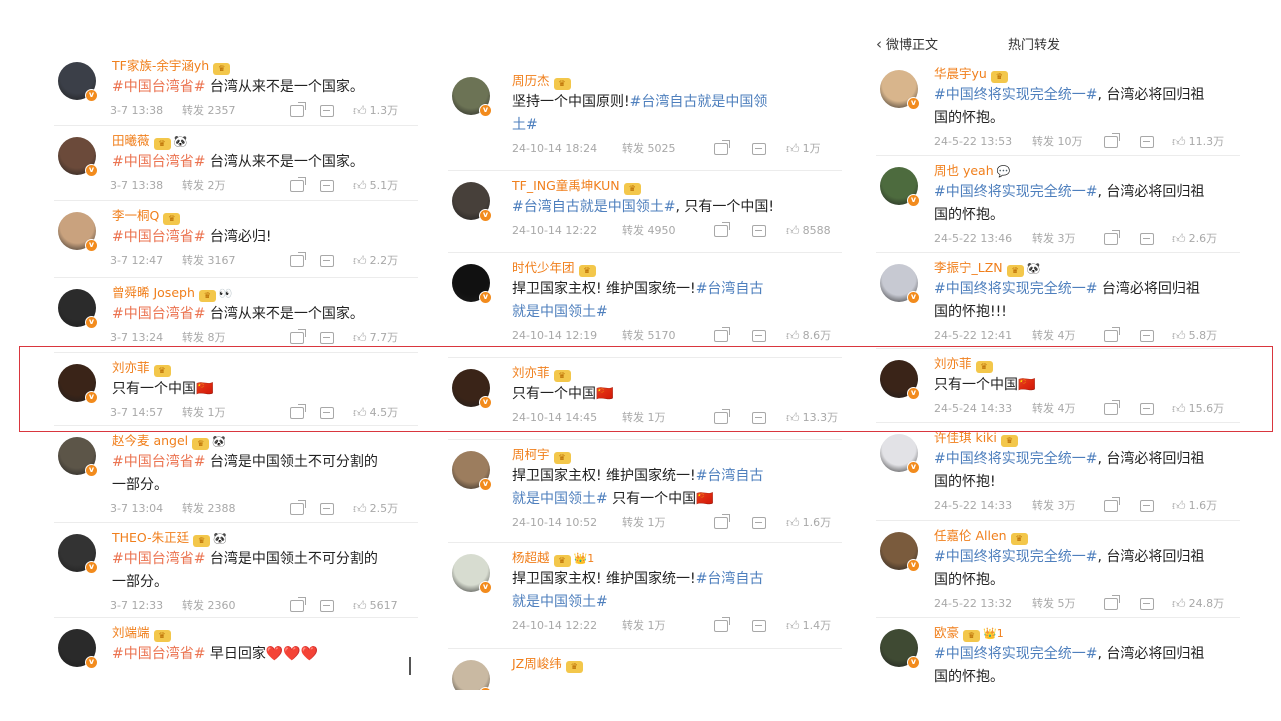 This screenshot has width=1281, height=721. What do you see at coordinates (131, 632) in the screenshot?
I see `username-text: 刘端端` at bounding box center [131, 632].